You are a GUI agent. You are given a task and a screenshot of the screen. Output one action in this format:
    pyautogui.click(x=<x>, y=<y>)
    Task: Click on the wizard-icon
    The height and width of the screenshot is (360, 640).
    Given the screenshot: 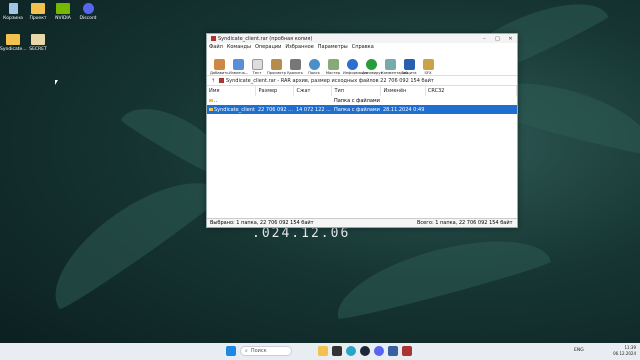 What is the action you would take?
    pyautogui.click(x=333, y=64)
    